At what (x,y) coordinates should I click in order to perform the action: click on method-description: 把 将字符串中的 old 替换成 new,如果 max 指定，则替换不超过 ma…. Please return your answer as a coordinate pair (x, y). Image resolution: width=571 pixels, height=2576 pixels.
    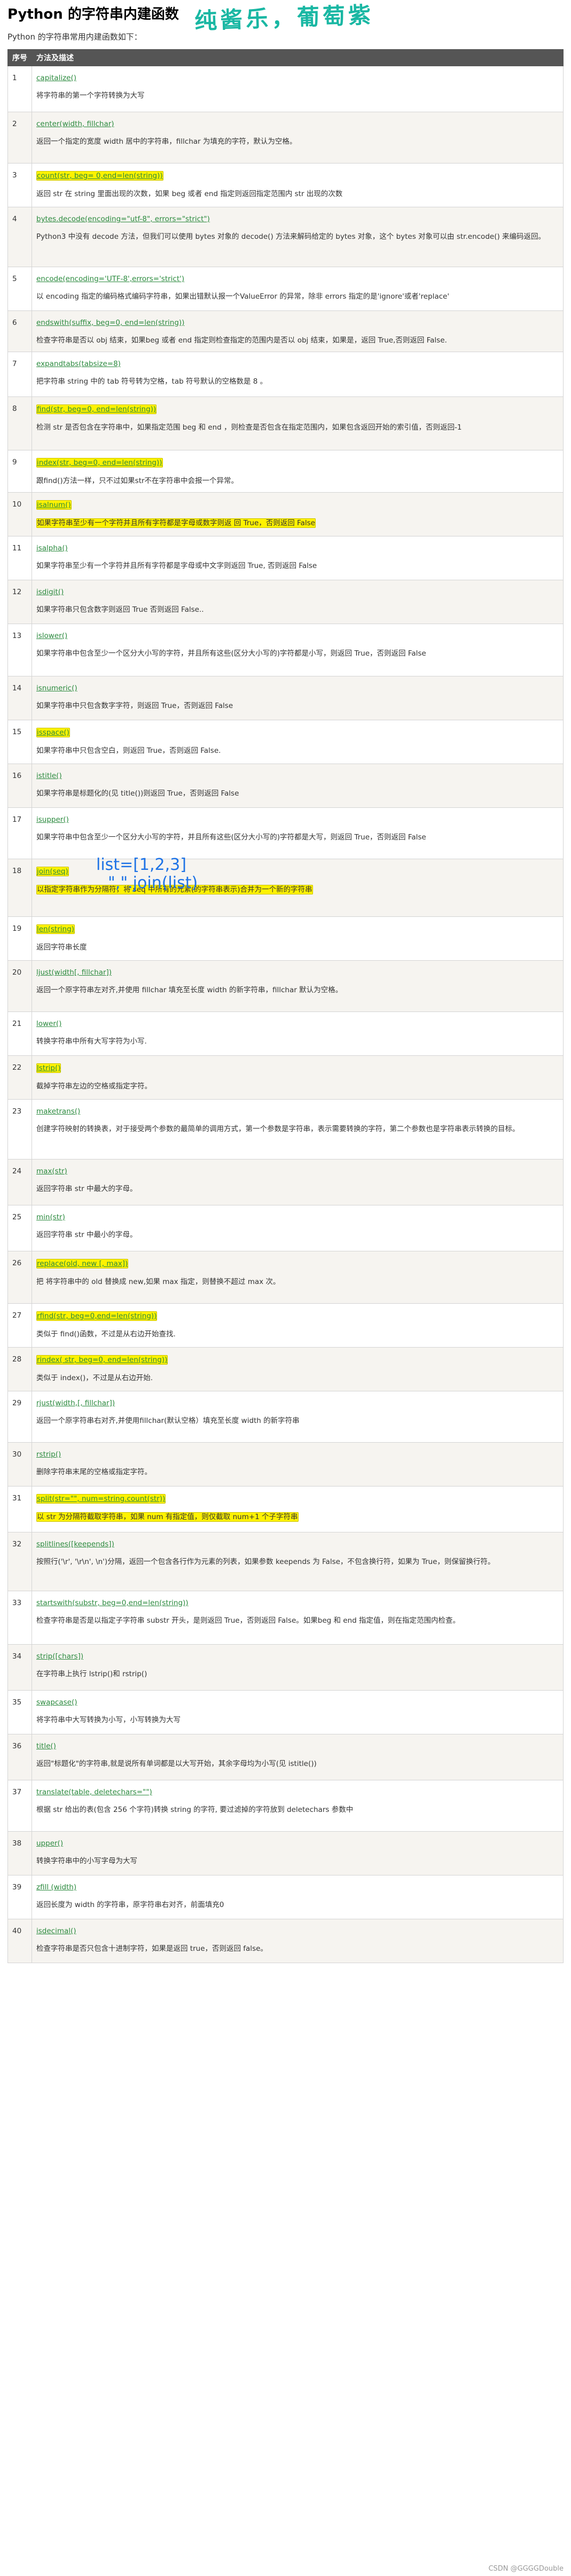
    Looking at the image, I should click on (297, 1282).